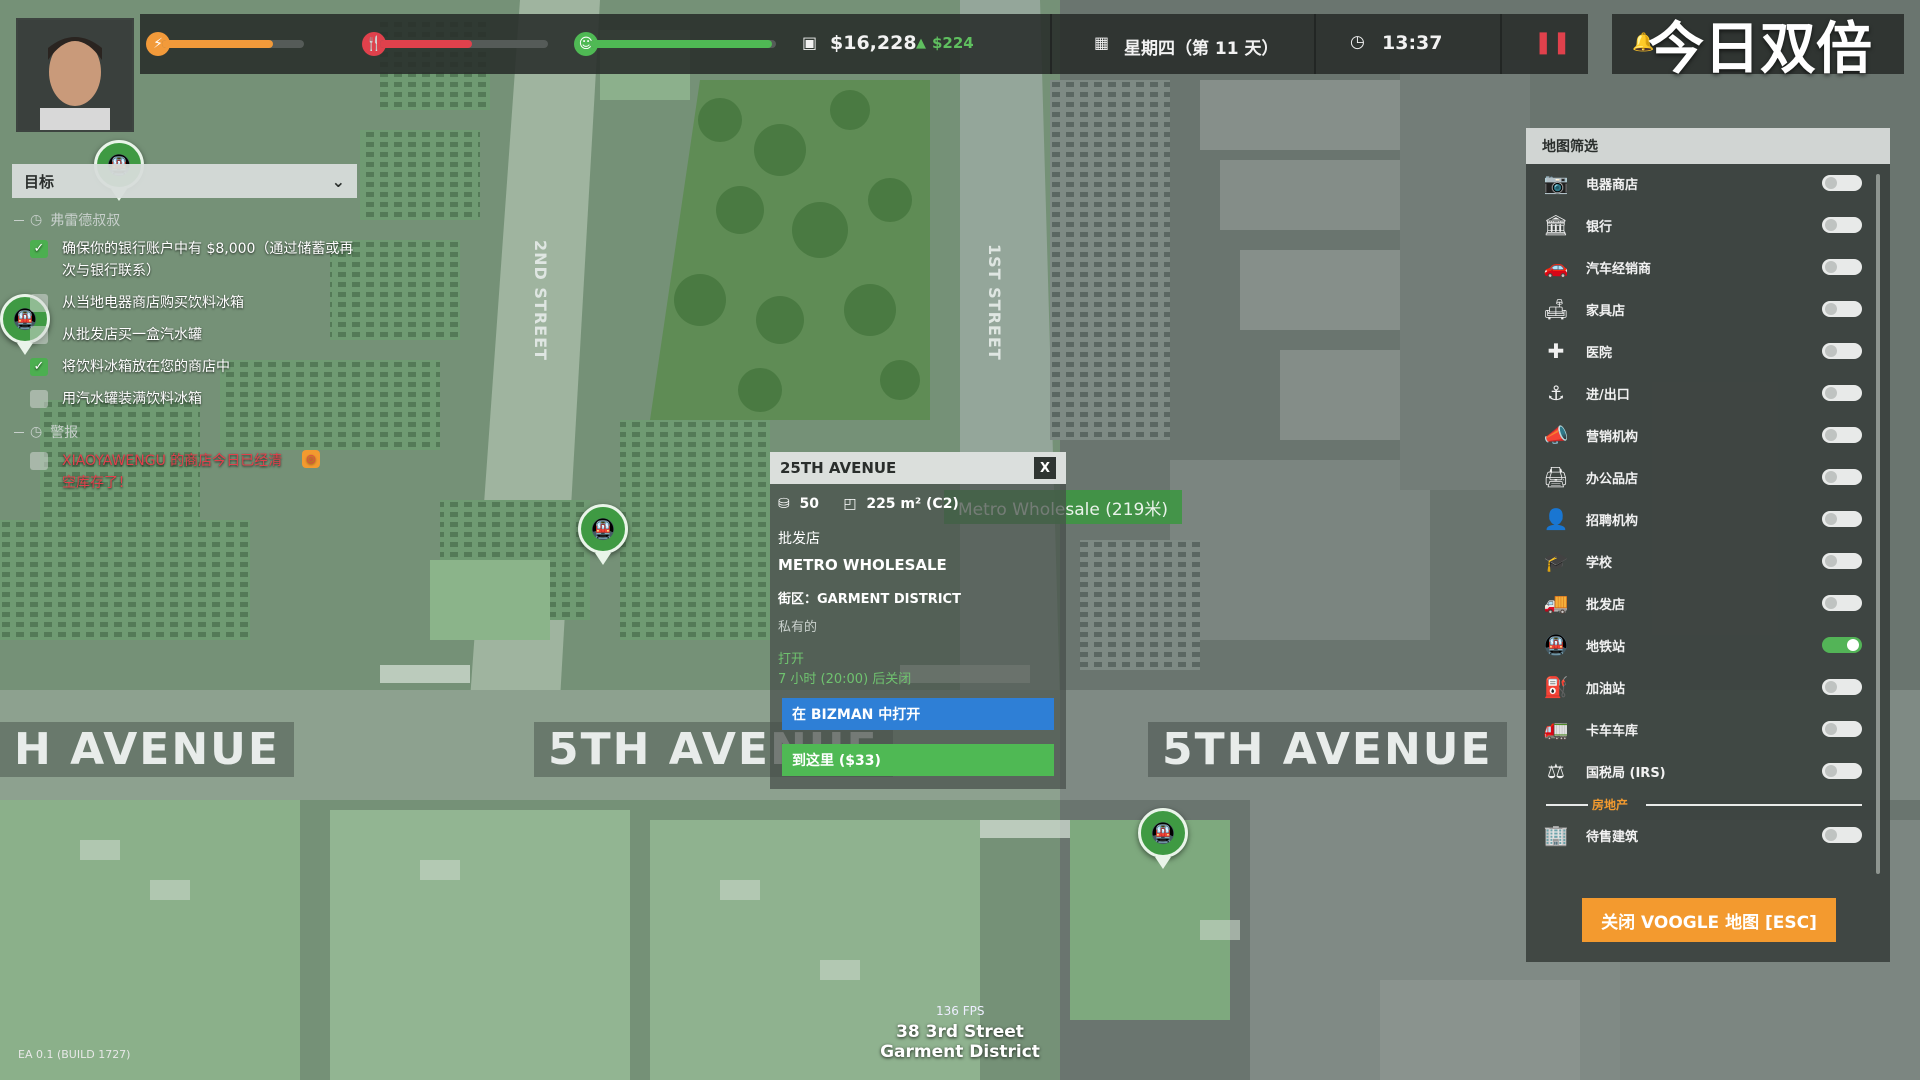 Image resolution: width=1920 pixels, height=1080 pixels. Describe the element at coordinates (1696, 603) in the screenshot. I see `filter-row: 🚚 批发店` at that location.